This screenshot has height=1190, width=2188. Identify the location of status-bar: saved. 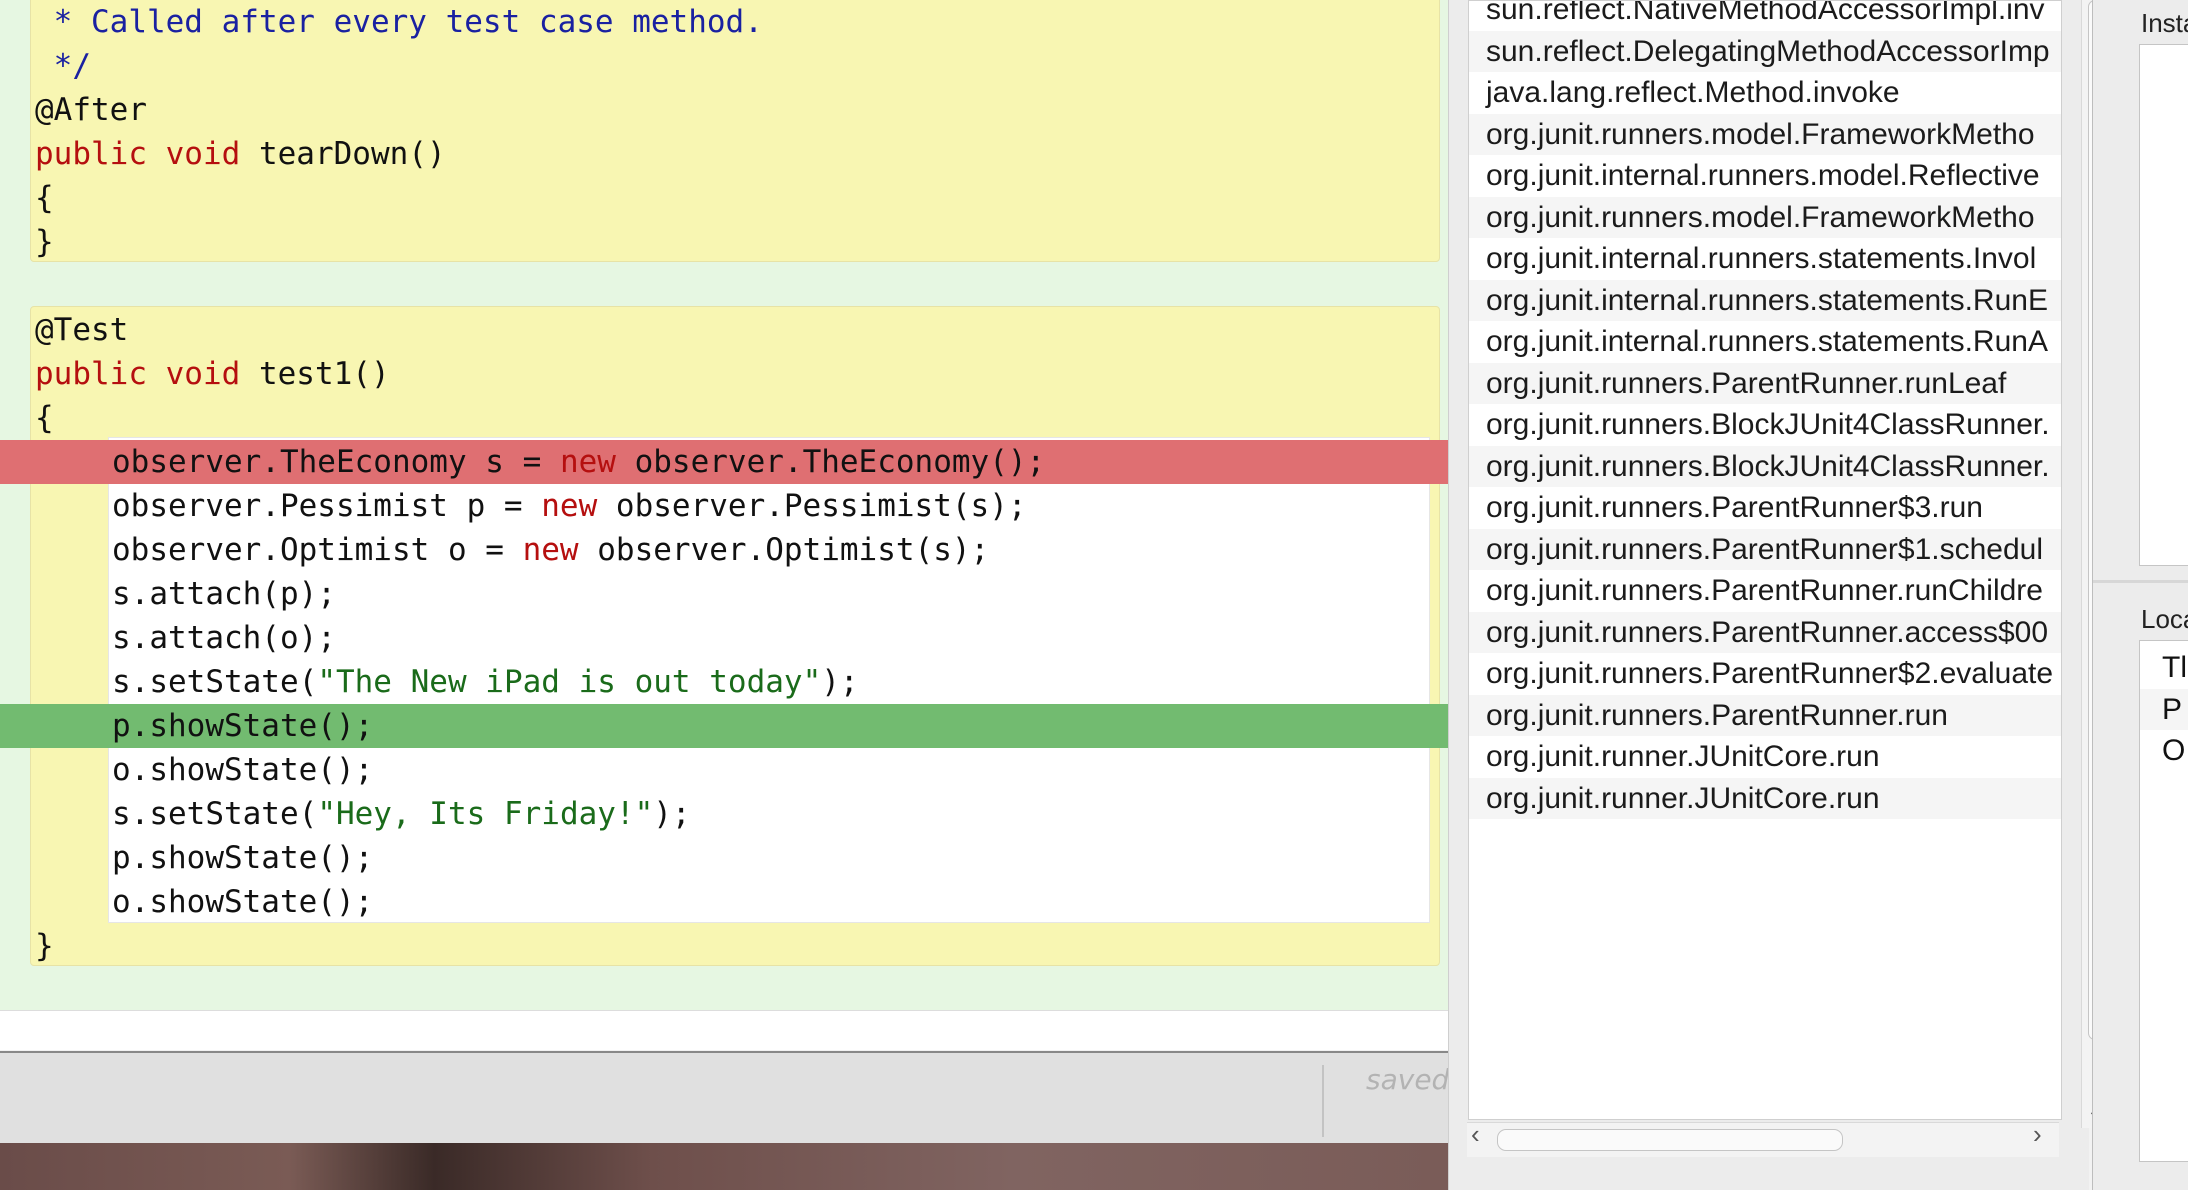
(725, 1098).